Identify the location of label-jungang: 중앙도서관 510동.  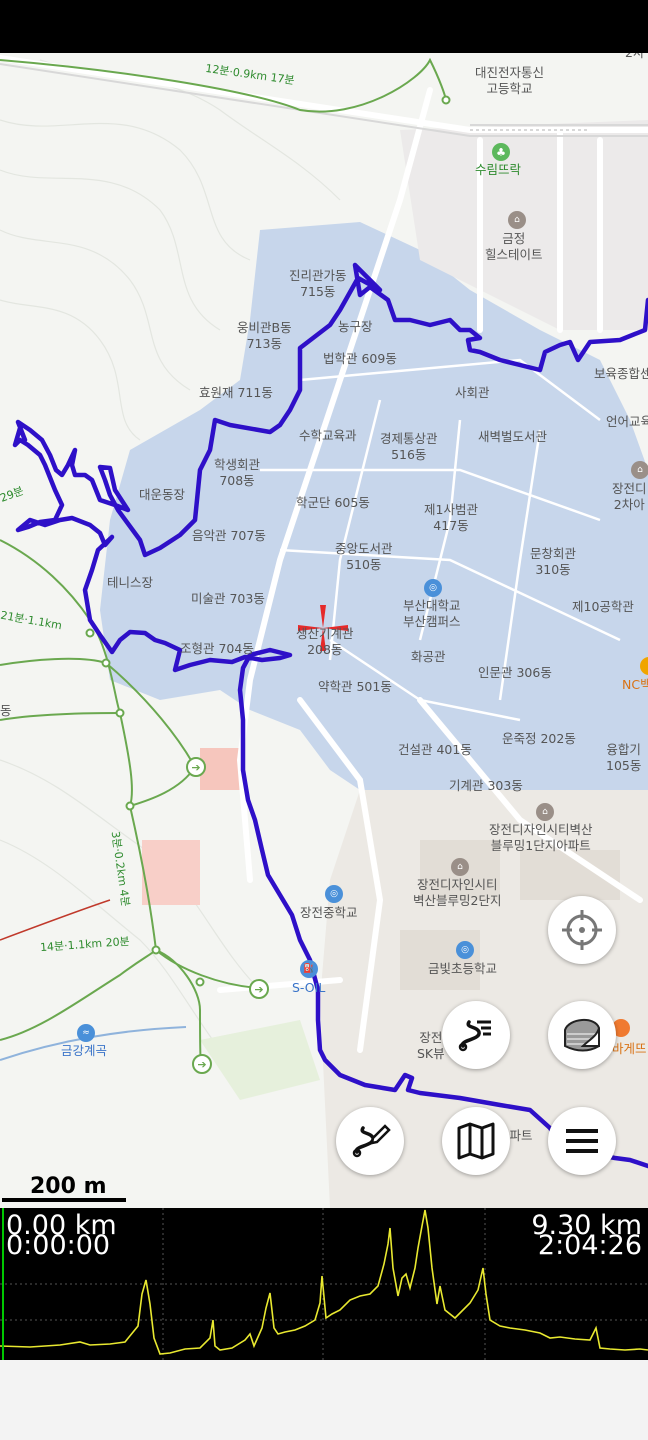
(364, 556).